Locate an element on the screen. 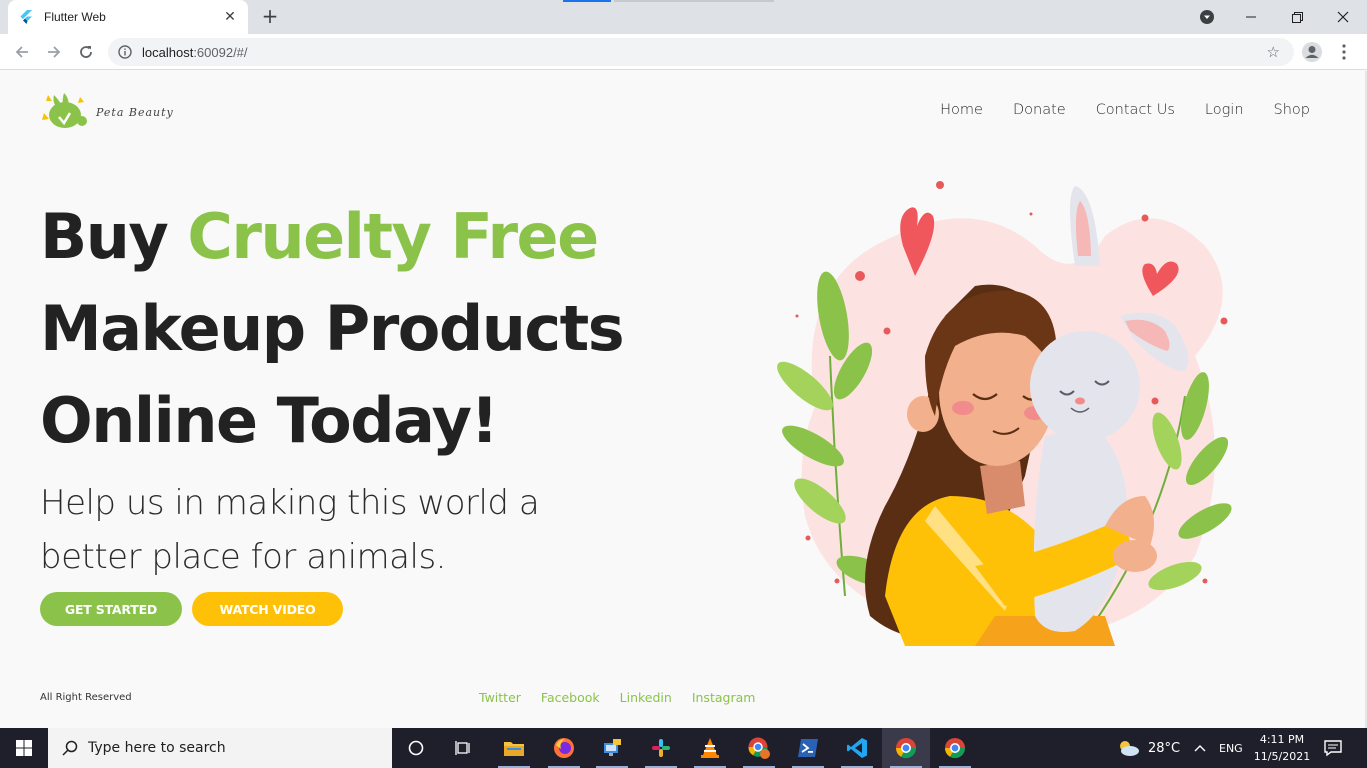 Image resolution: width=1367 pixels, height=768 pixels. menu-button is located at coordinates (1344, 52).